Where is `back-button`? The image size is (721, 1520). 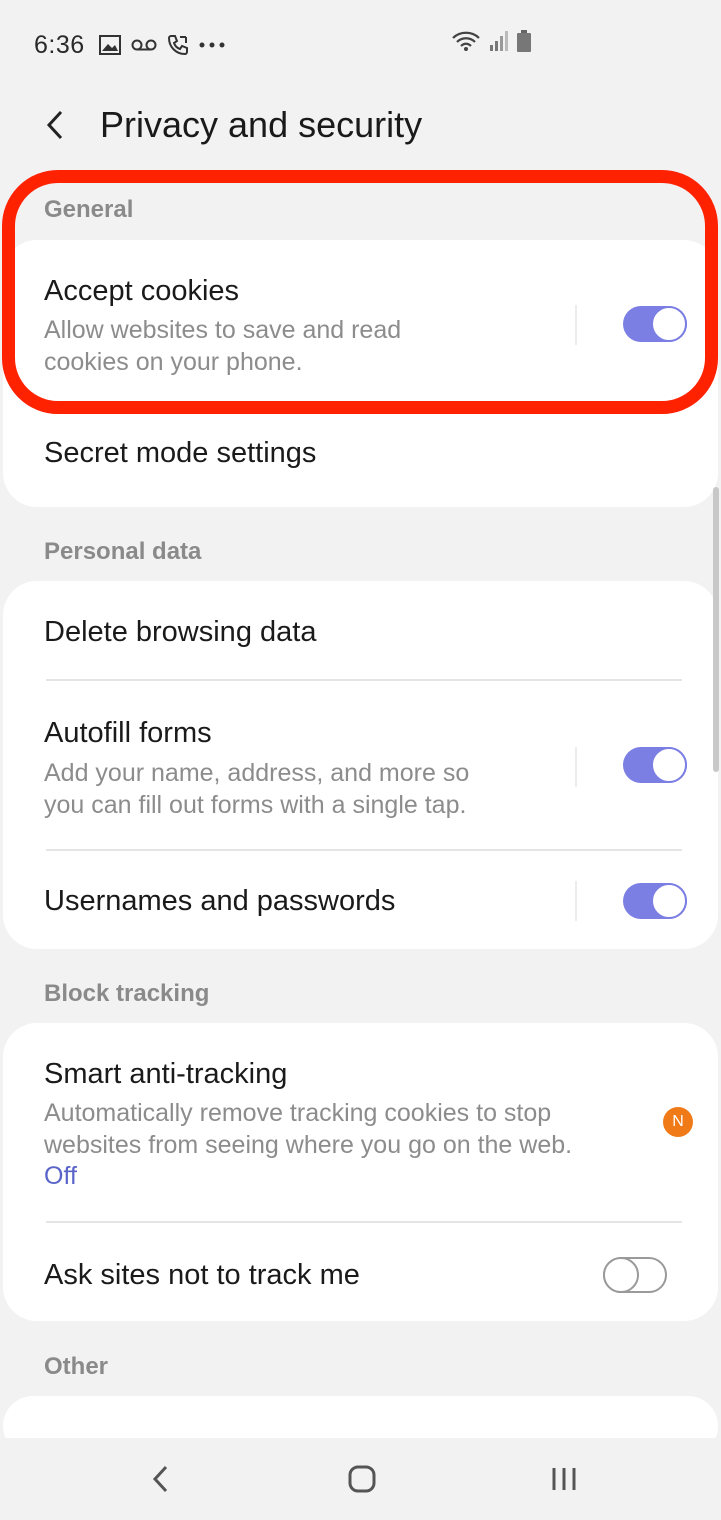 back-button is located at coordinates (55, 125).